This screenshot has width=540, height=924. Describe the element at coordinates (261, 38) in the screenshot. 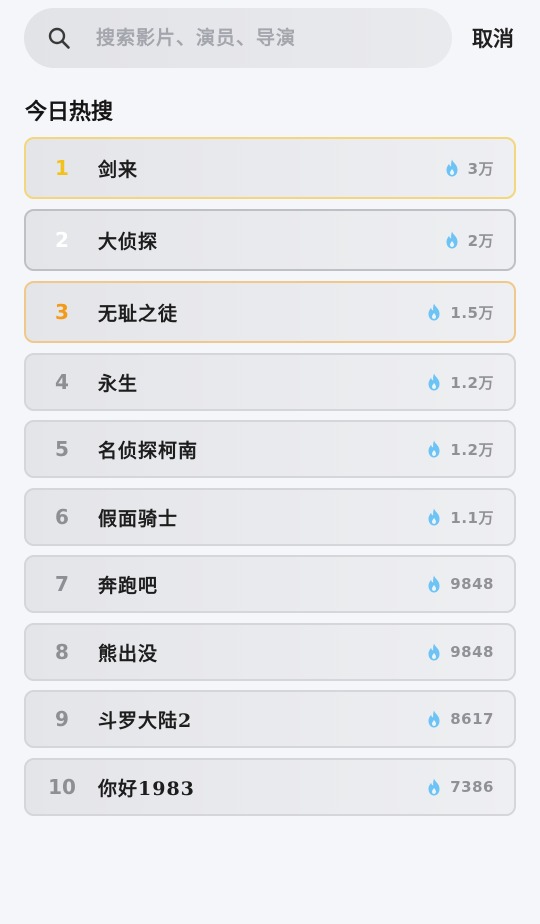

I see `search-input` at that location.